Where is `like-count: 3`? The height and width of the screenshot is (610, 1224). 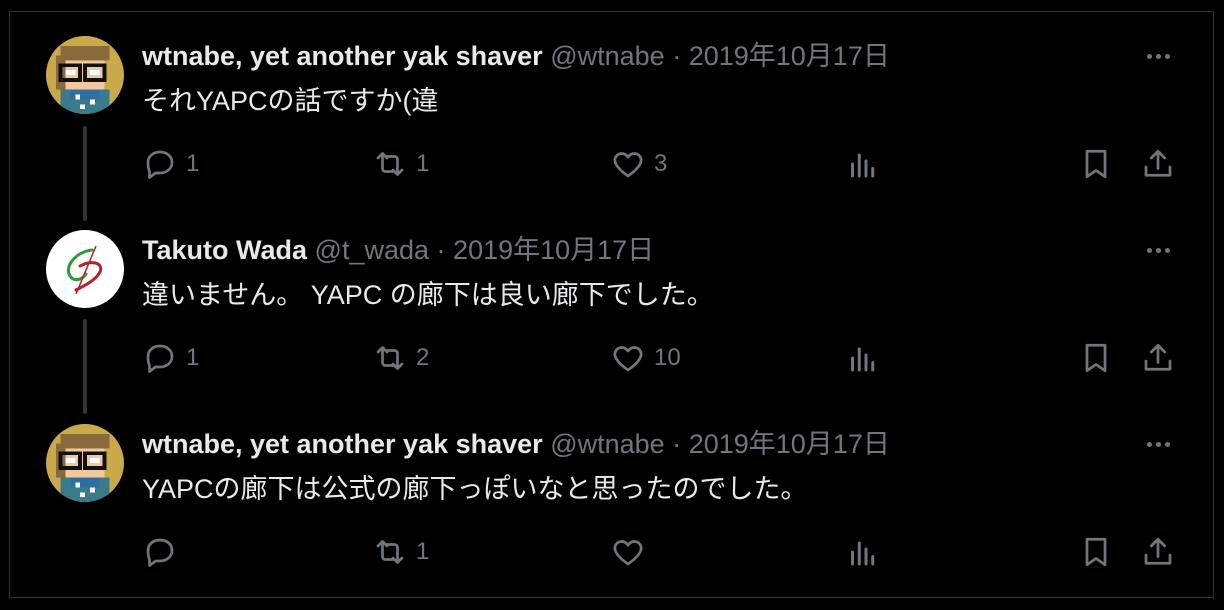
like-count: 3 is located at coordinates (661, 163).